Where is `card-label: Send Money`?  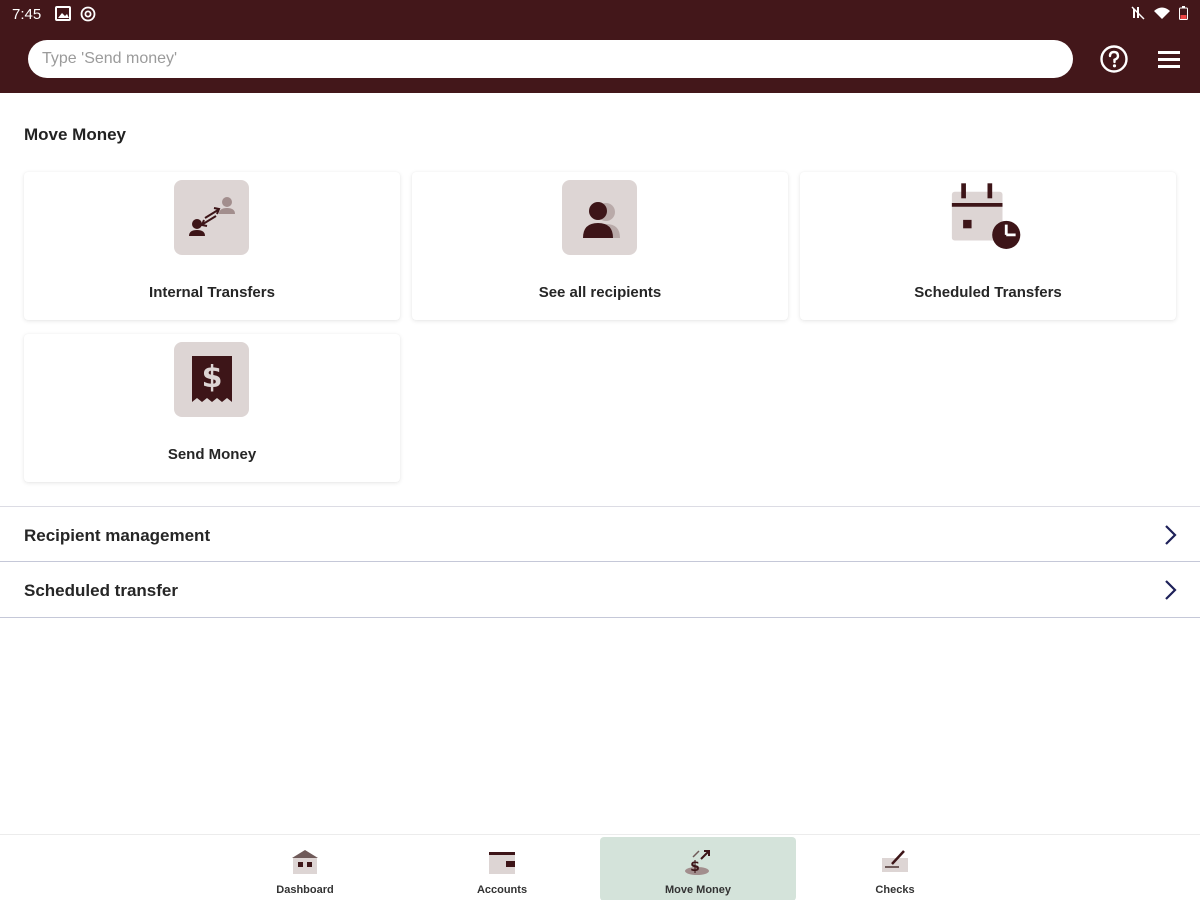 card-label: Send Money is located at coordinates (212, 454).